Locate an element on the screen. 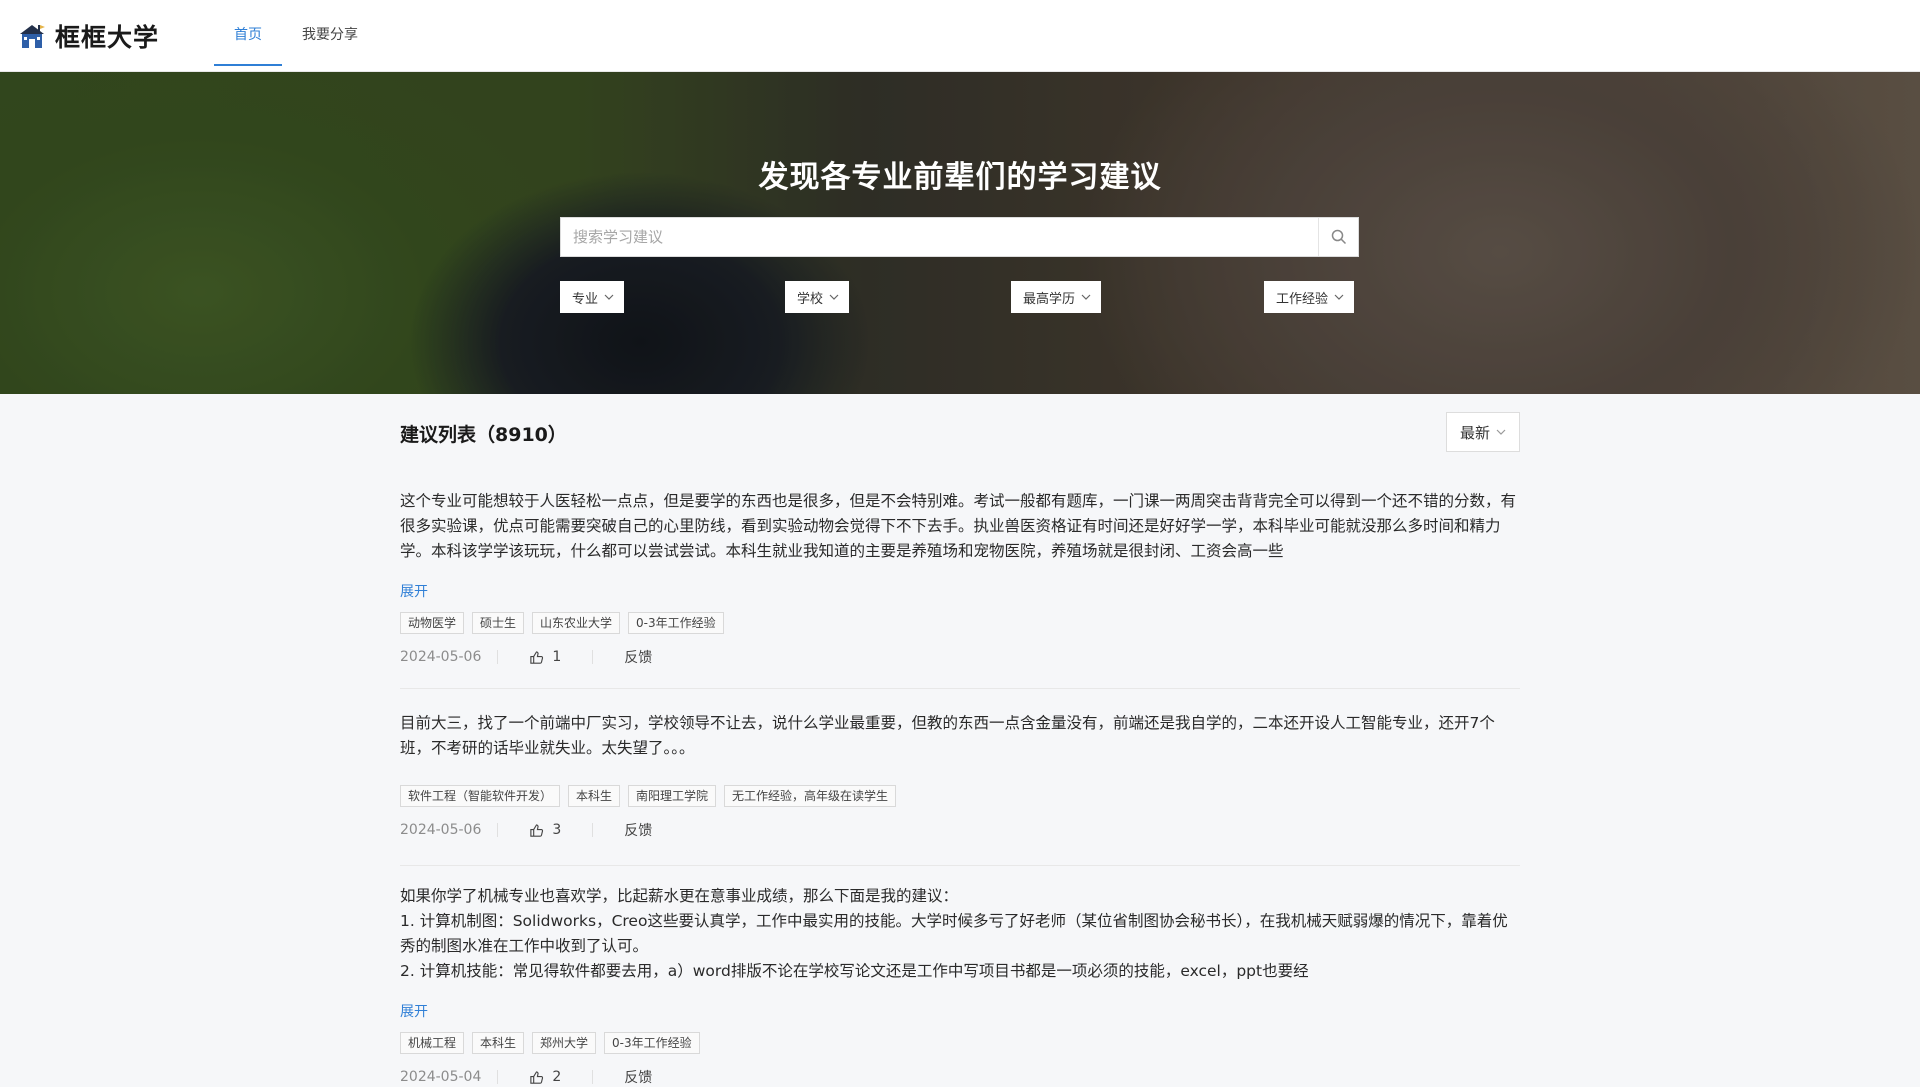 The width and height of the screenshot is (1920, 1087). filter-degree: 最高学历 is located at coordinates (1056, 297).